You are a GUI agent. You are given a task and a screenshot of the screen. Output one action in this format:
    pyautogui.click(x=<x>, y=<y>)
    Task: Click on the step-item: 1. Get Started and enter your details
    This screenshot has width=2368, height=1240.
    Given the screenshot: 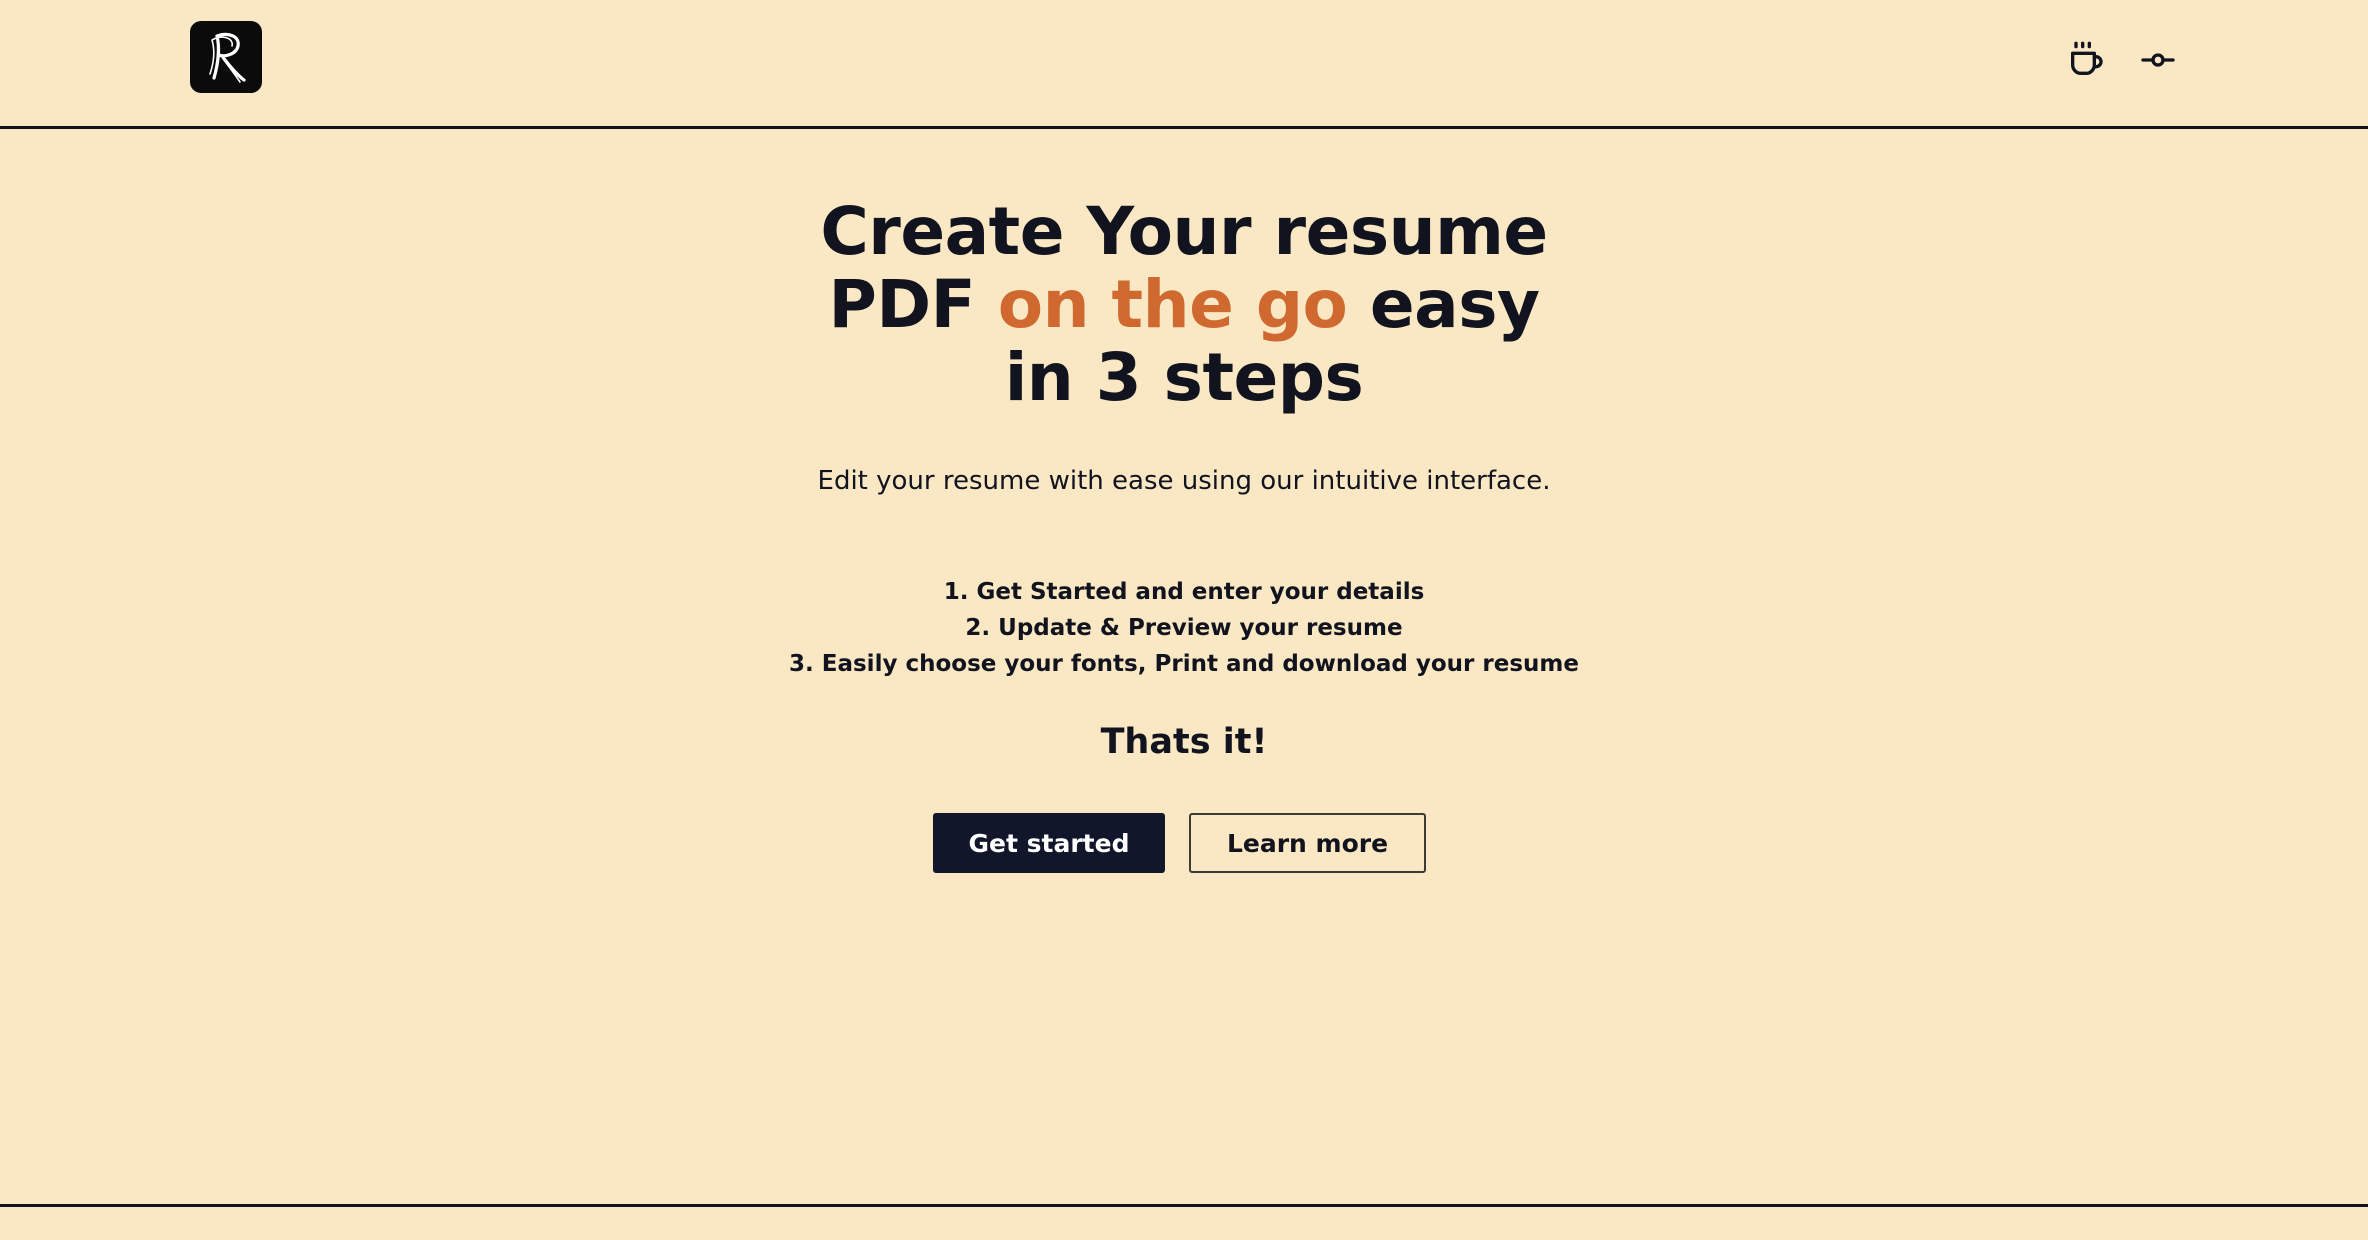 What is the action you would take?
    pyautogui.click(x=1184, y=592)
    